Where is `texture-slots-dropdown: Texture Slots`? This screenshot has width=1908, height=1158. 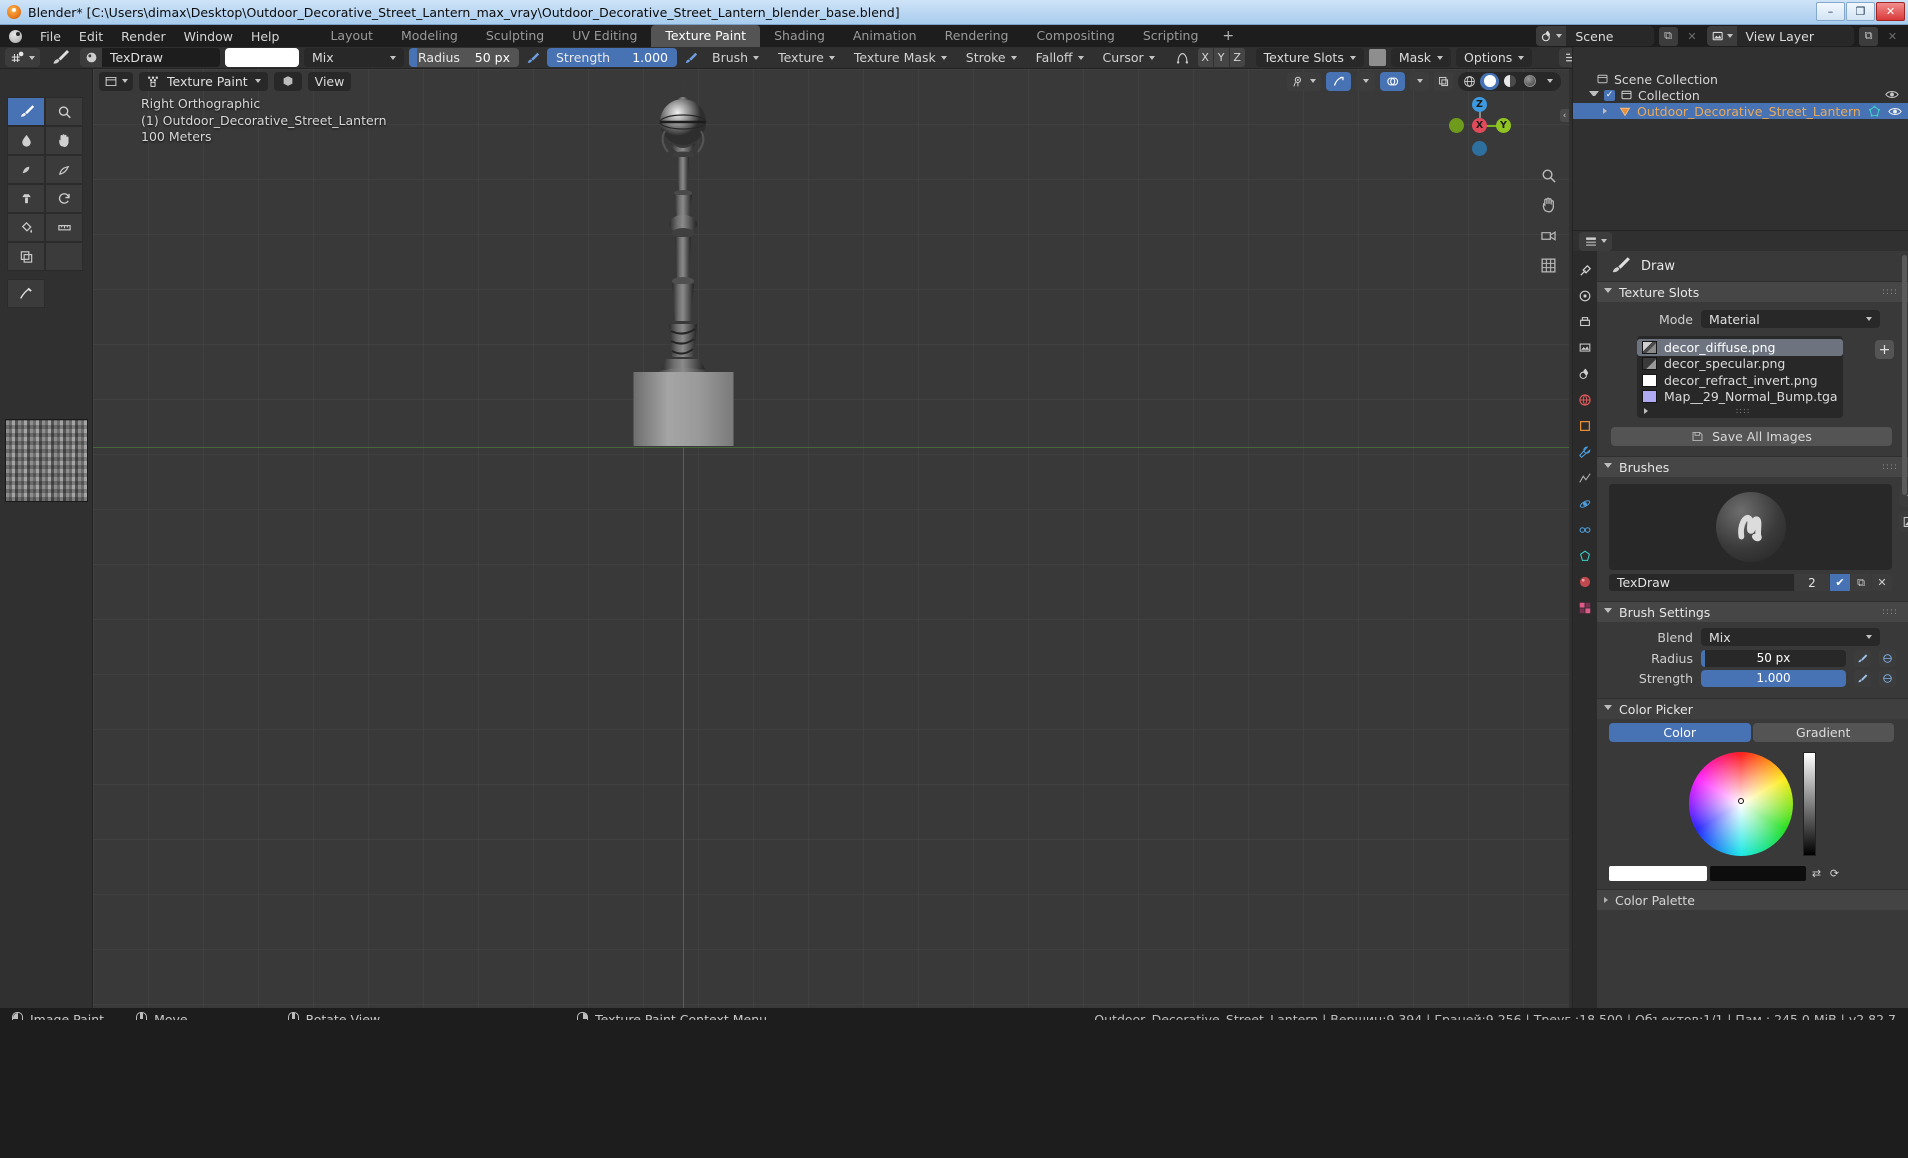
texture-slots-dropdown: Texture Slots is located at coordinates (1309, 57).